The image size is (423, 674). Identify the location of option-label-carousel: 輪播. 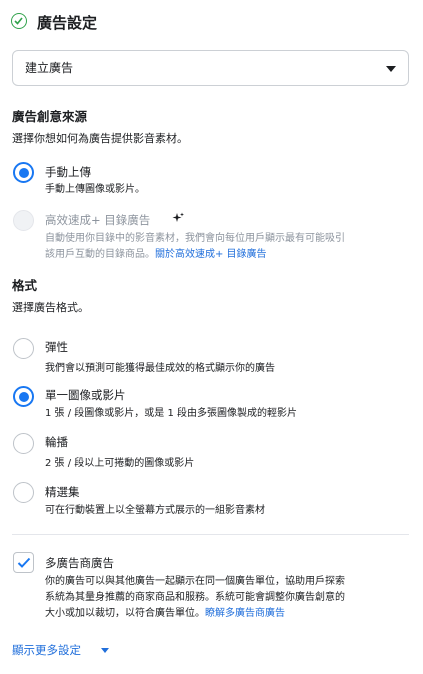
(56, 442).